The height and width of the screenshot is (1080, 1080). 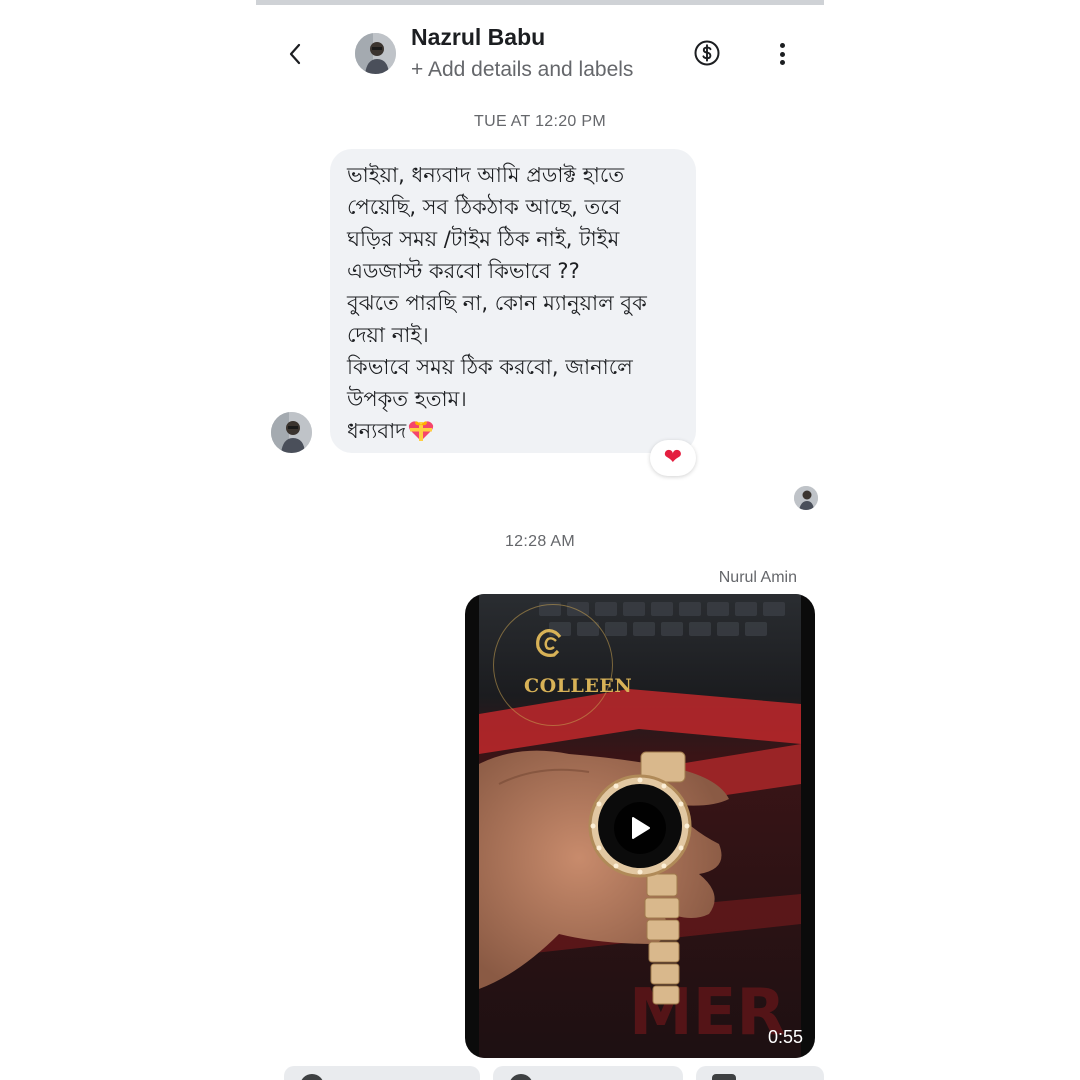 What do you see at coordinates (540, 121) in the screenshot?
I see `message-timestamp: TUE AT 12:20 PM` at bounding box center [540, 121].